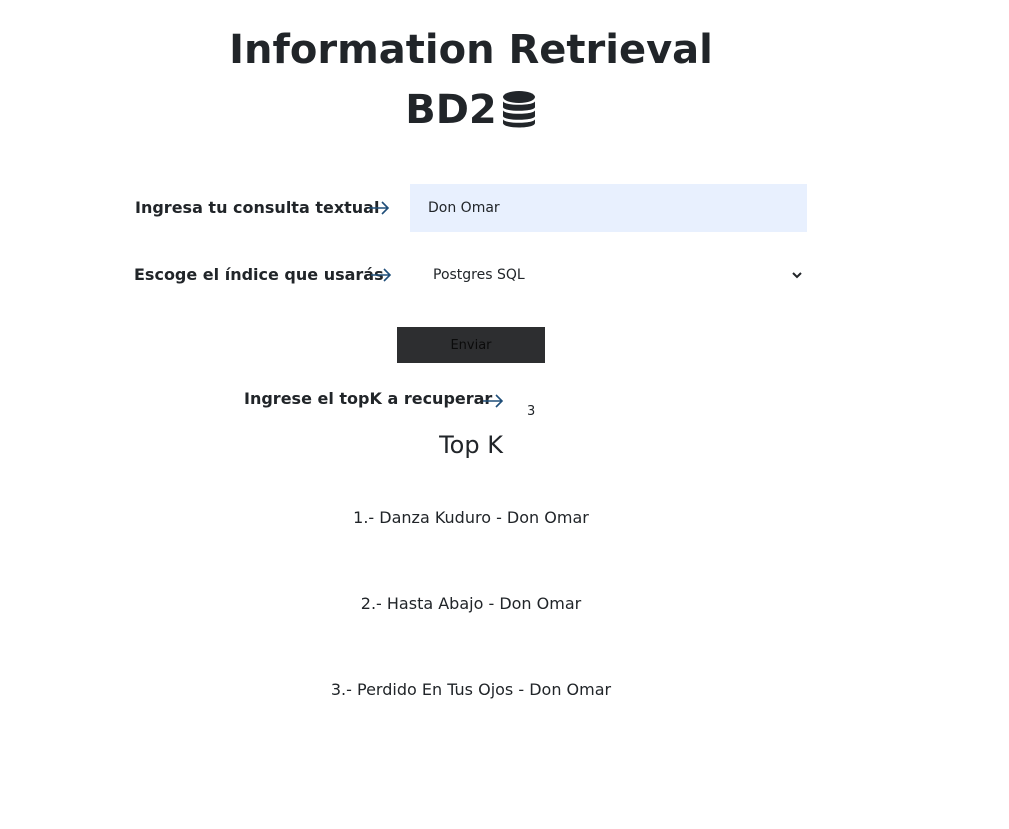 The width and height of the screenshot is (1009, 829). What do you see at coordinates (471, 345) in the screenshot?
I see `submit-button: Enviar` at bounding box center [471, 345].